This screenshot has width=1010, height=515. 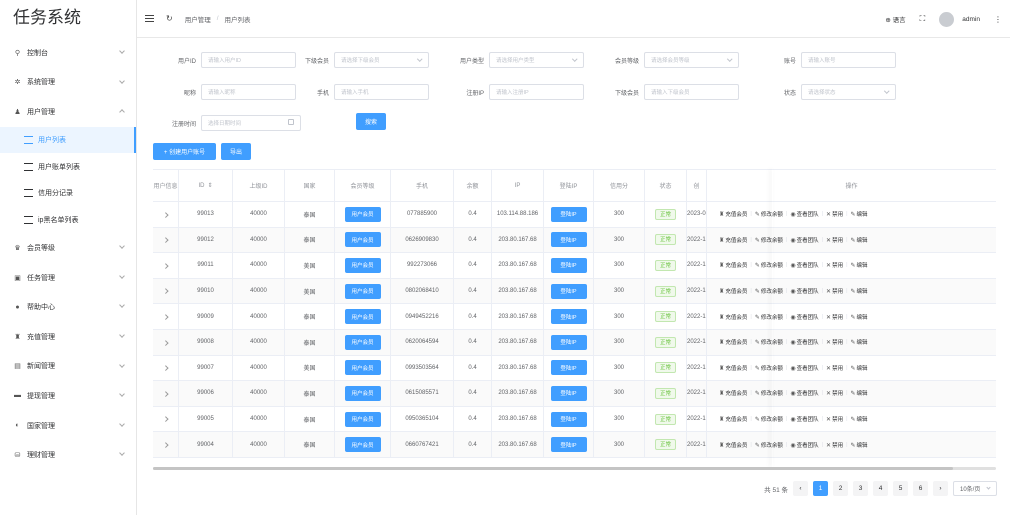 What do you see at coordinates (68, 220) in the screenshot?
I see `sidebar-subitem: ip黑名单列表` at bounding box center [68, 220].